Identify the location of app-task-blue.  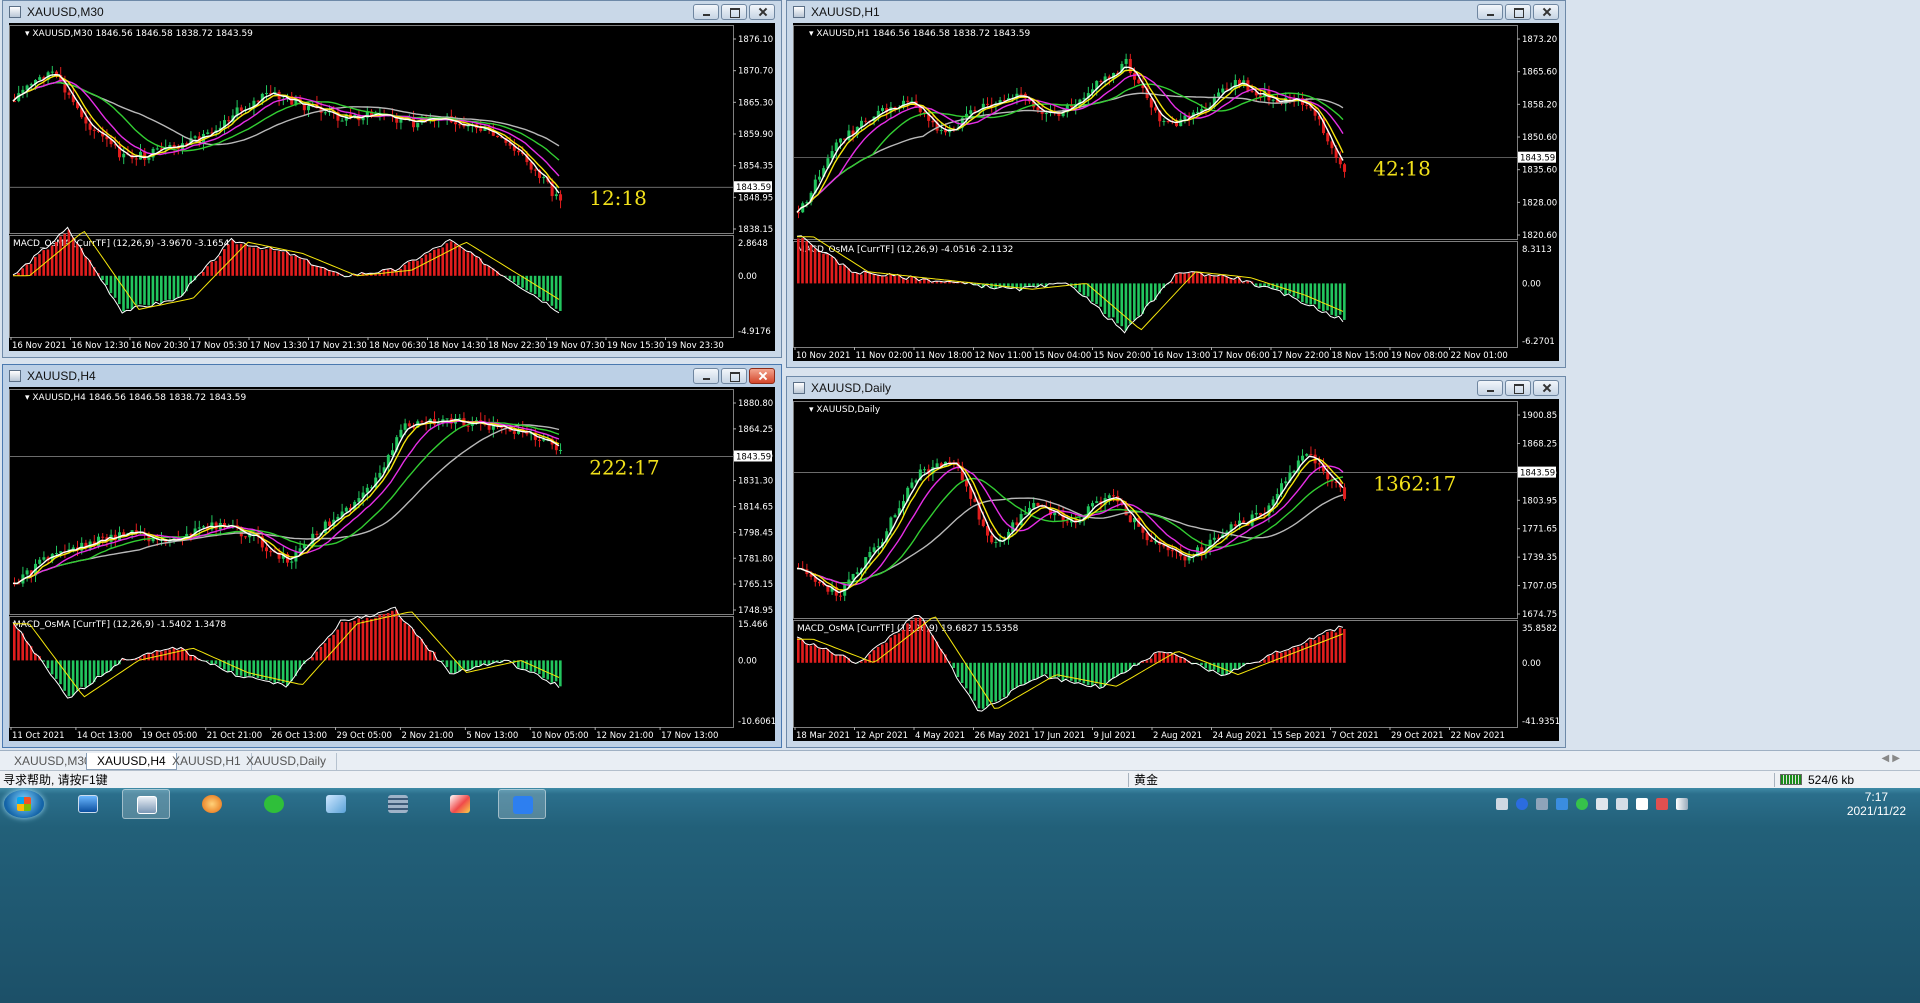
(522, 804).